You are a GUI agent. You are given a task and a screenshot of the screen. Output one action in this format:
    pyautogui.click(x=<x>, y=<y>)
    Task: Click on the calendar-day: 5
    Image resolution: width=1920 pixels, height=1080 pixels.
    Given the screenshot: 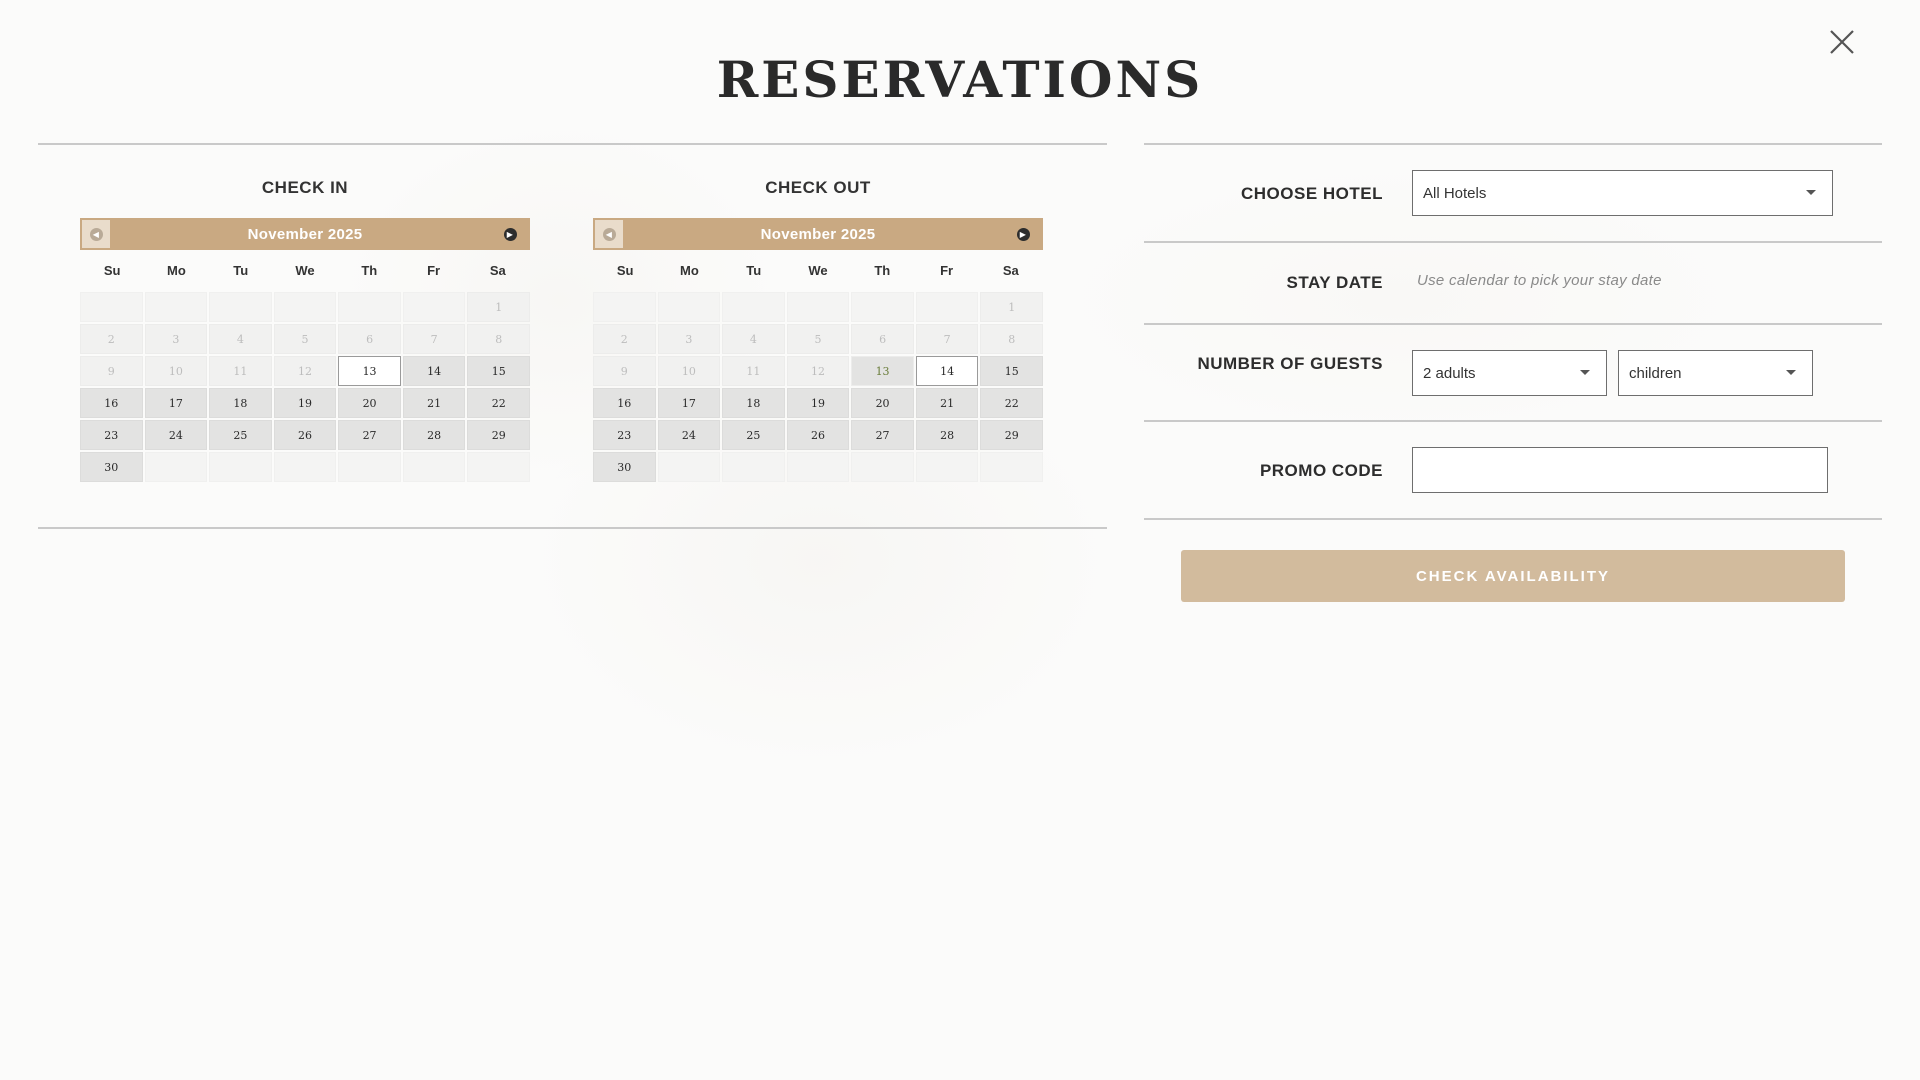 What is the action you would take?
    pyautogui.click(x=818, y=339)
    